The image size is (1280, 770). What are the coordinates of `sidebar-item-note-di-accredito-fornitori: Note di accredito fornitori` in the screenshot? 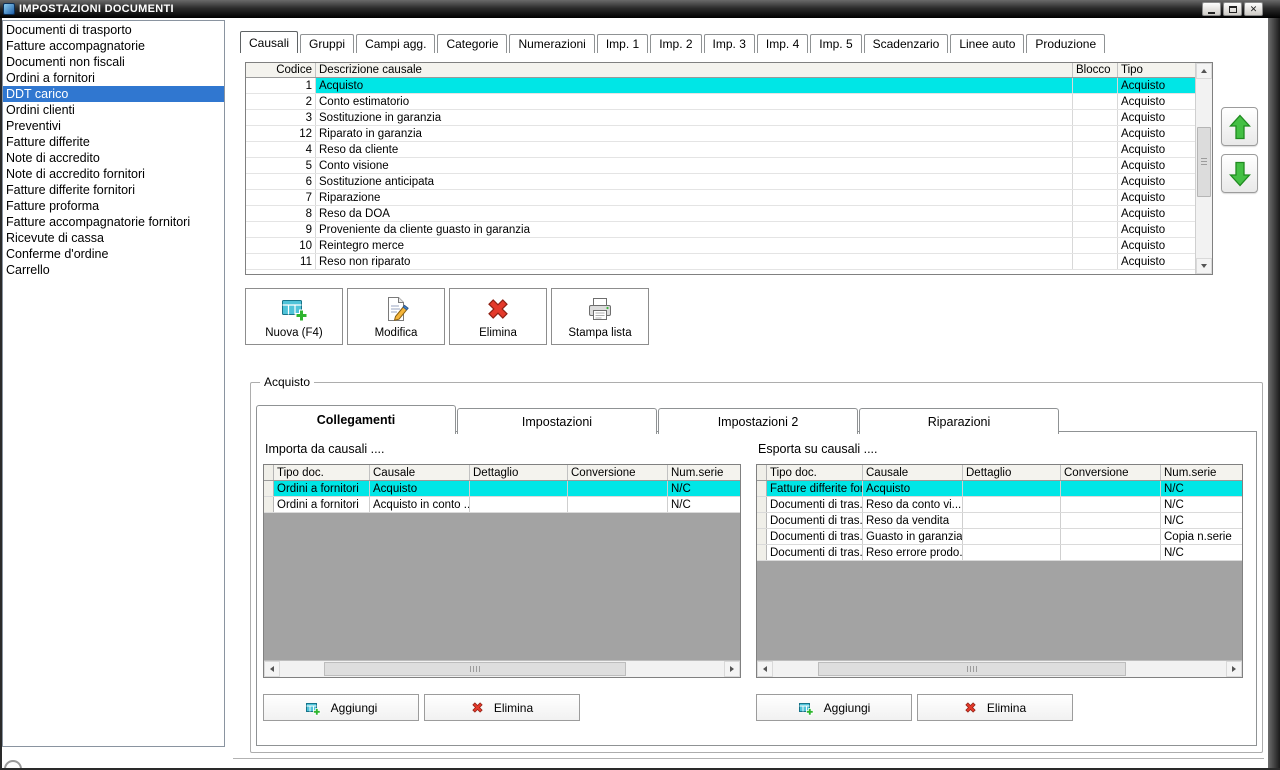 It's located at (113, 174).